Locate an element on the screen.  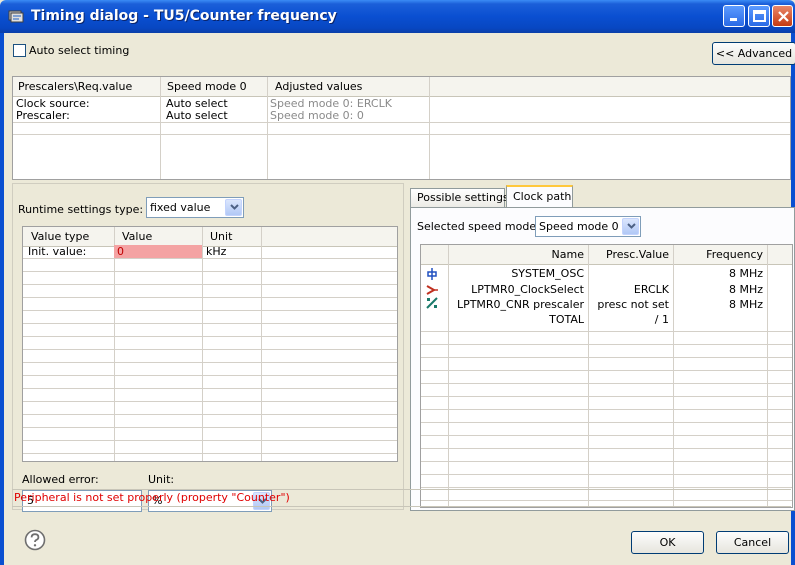
runtime-settings-label: Runtime settings type: is located at coordinates (81, 209).